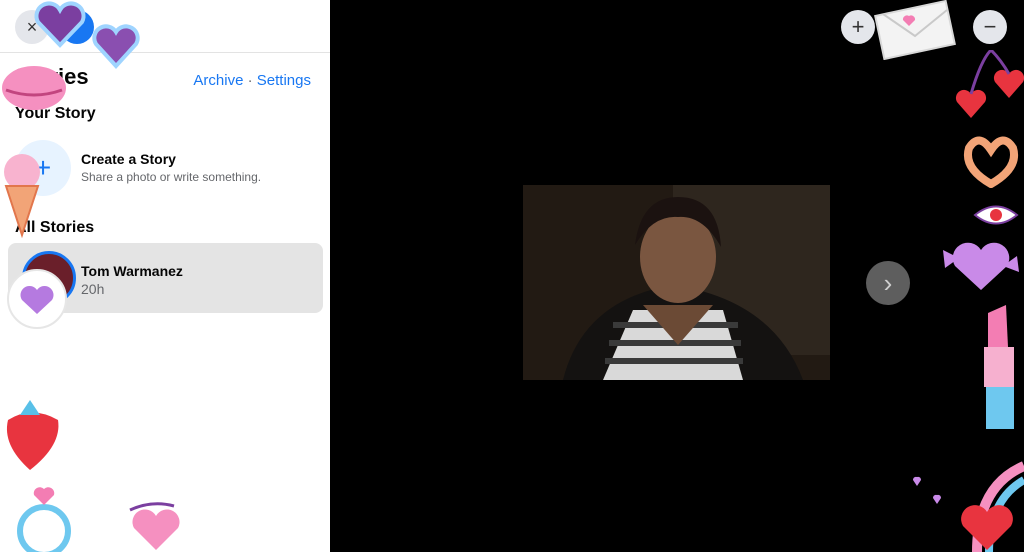  What do you see at coordinates (991, 162) in the screenshot?
I see `pretzel-sticker-icon` at bounding box center [991, 162].